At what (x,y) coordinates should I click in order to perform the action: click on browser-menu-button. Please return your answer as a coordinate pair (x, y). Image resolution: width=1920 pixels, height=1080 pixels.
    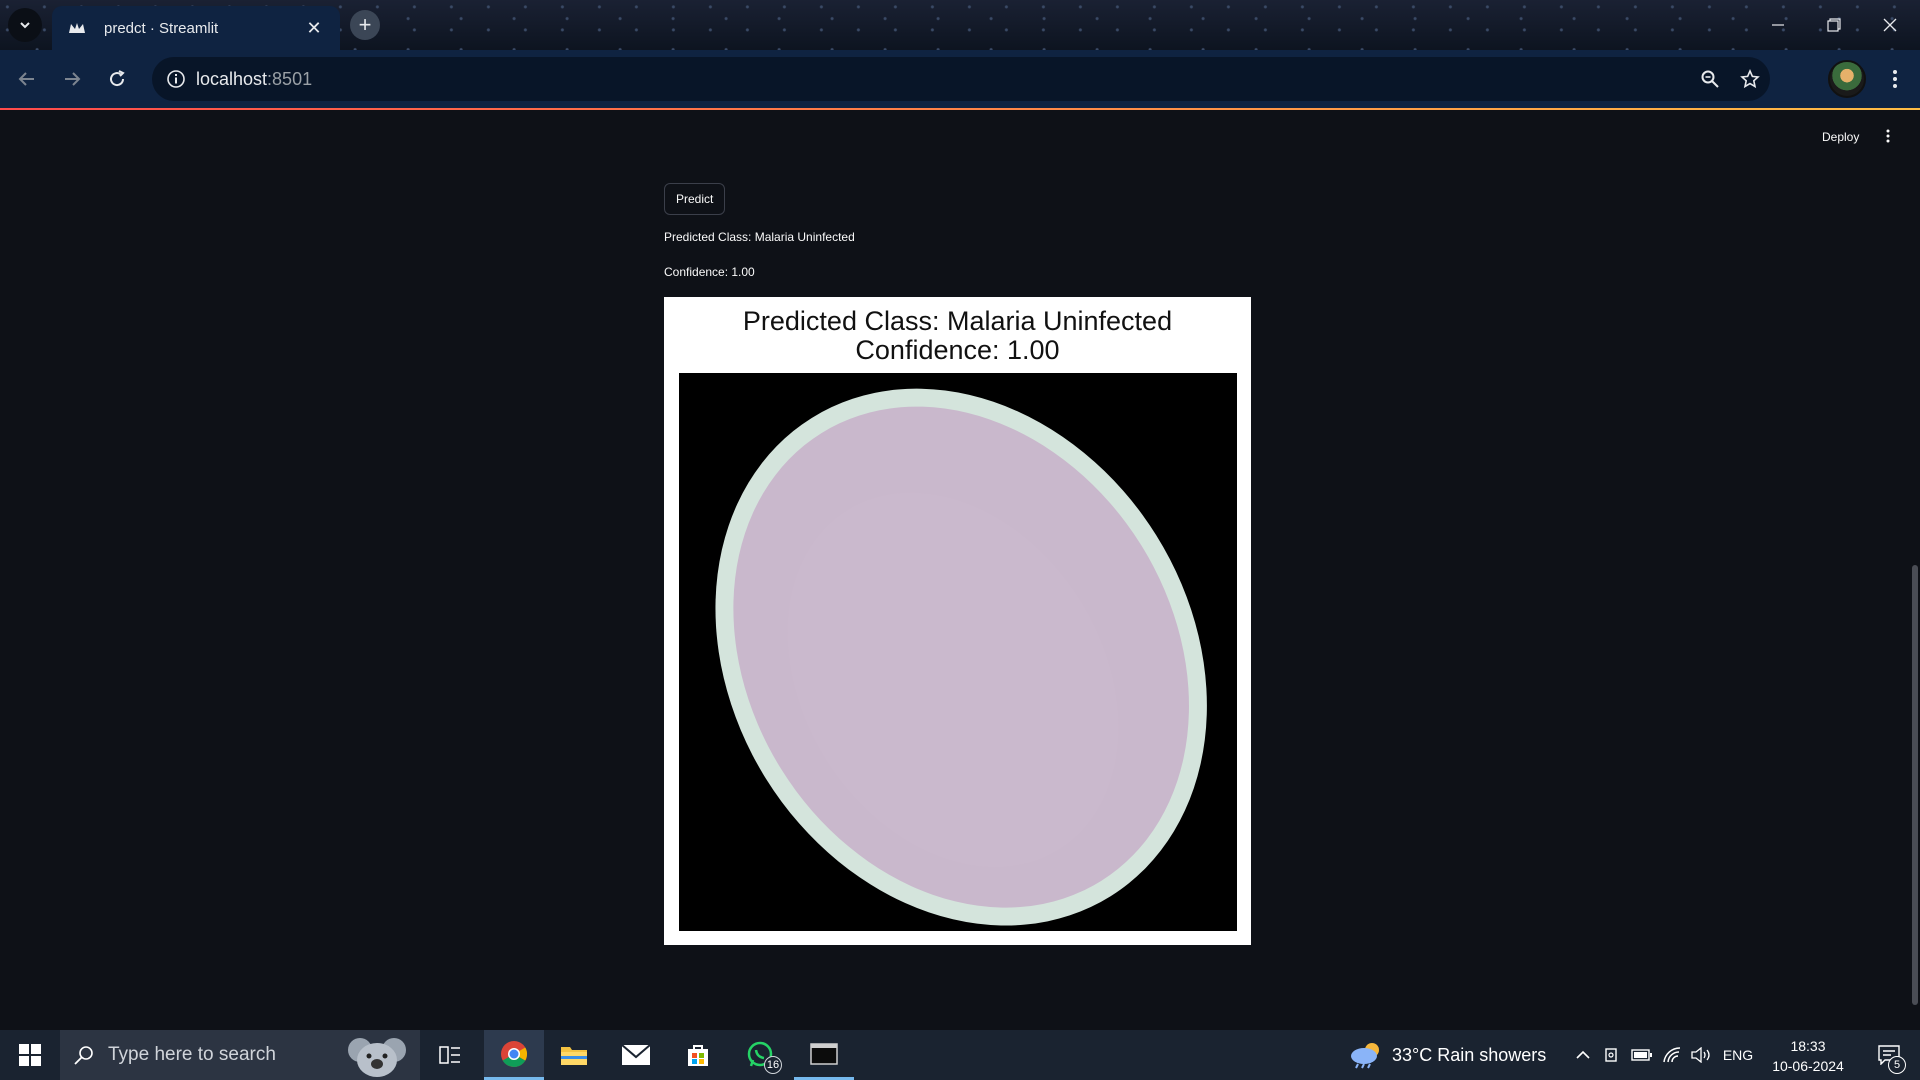
    Looking at the image, I should click on (1895, 79).